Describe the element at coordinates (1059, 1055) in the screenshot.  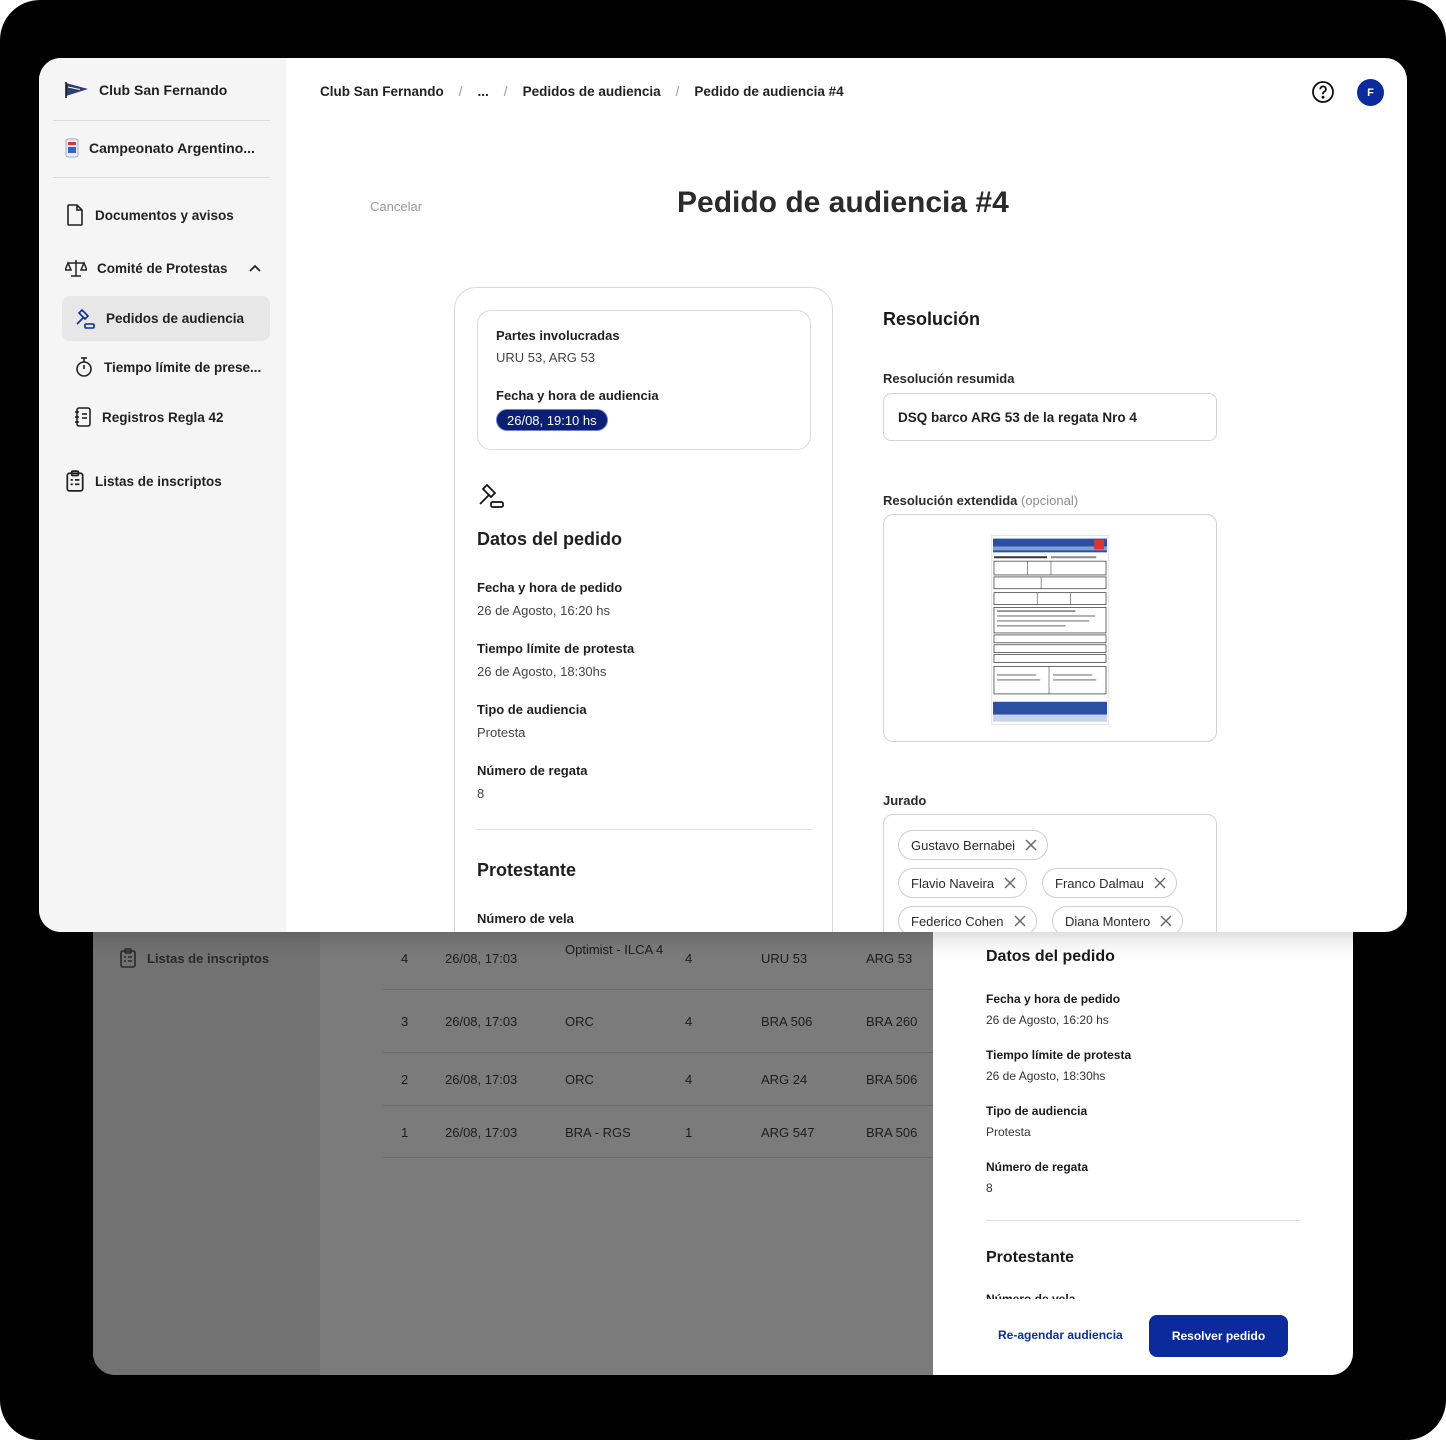
I see `field-label: Tiempo límite de protesta` at that location.